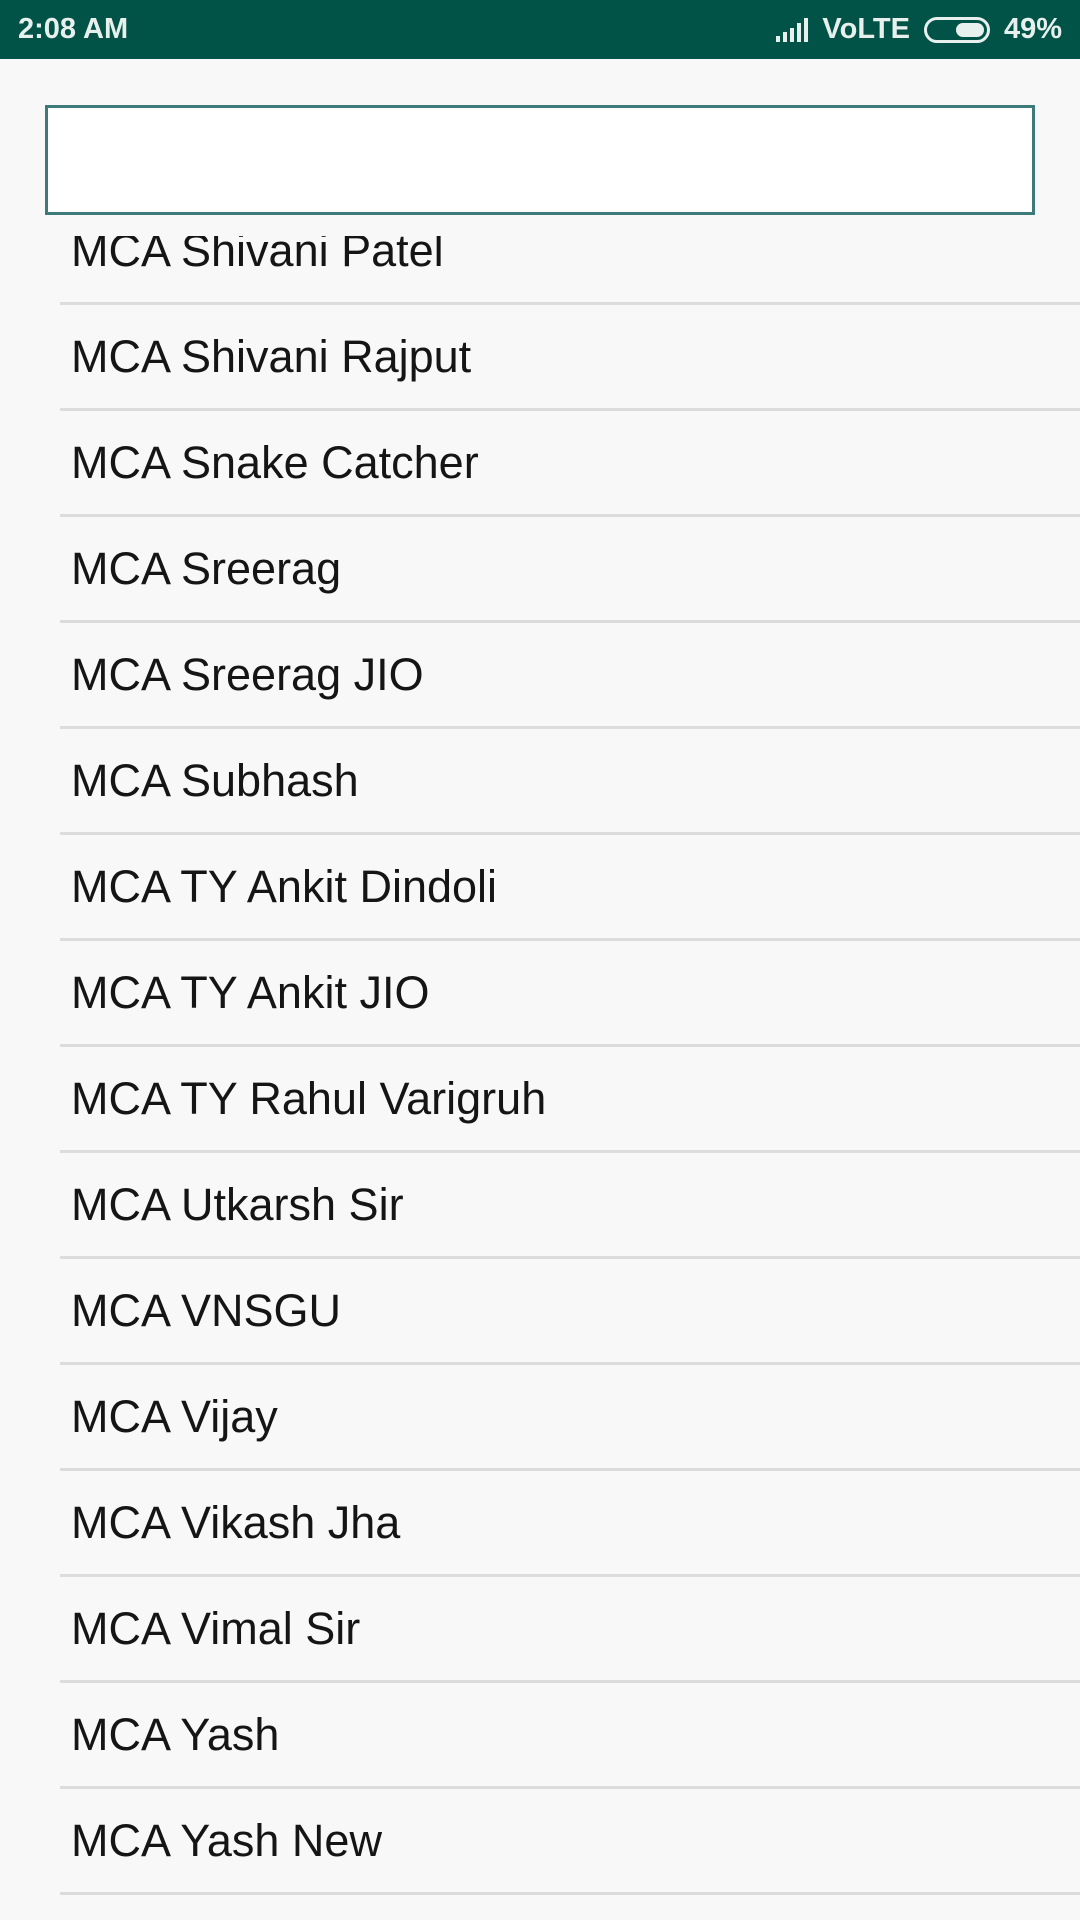 This screenshot has width=1080, height=1920. I want to click on battery-icon, so click(956, 29).